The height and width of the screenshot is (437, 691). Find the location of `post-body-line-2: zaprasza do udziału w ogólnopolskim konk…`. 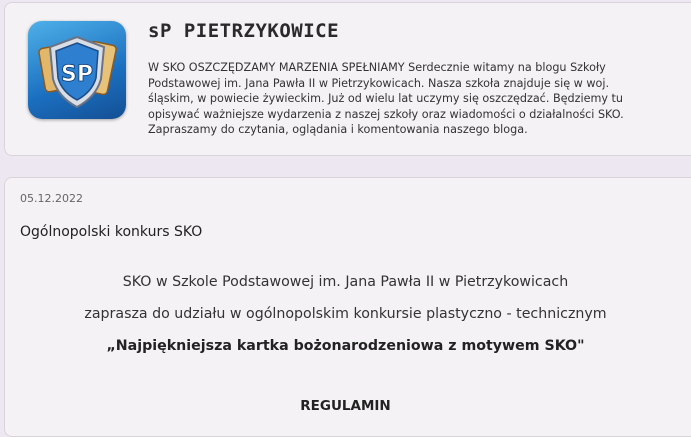

post-body-line-2: zaprasza do udziału w ogólnopolskim konk… is located at coordinates (345, 314).